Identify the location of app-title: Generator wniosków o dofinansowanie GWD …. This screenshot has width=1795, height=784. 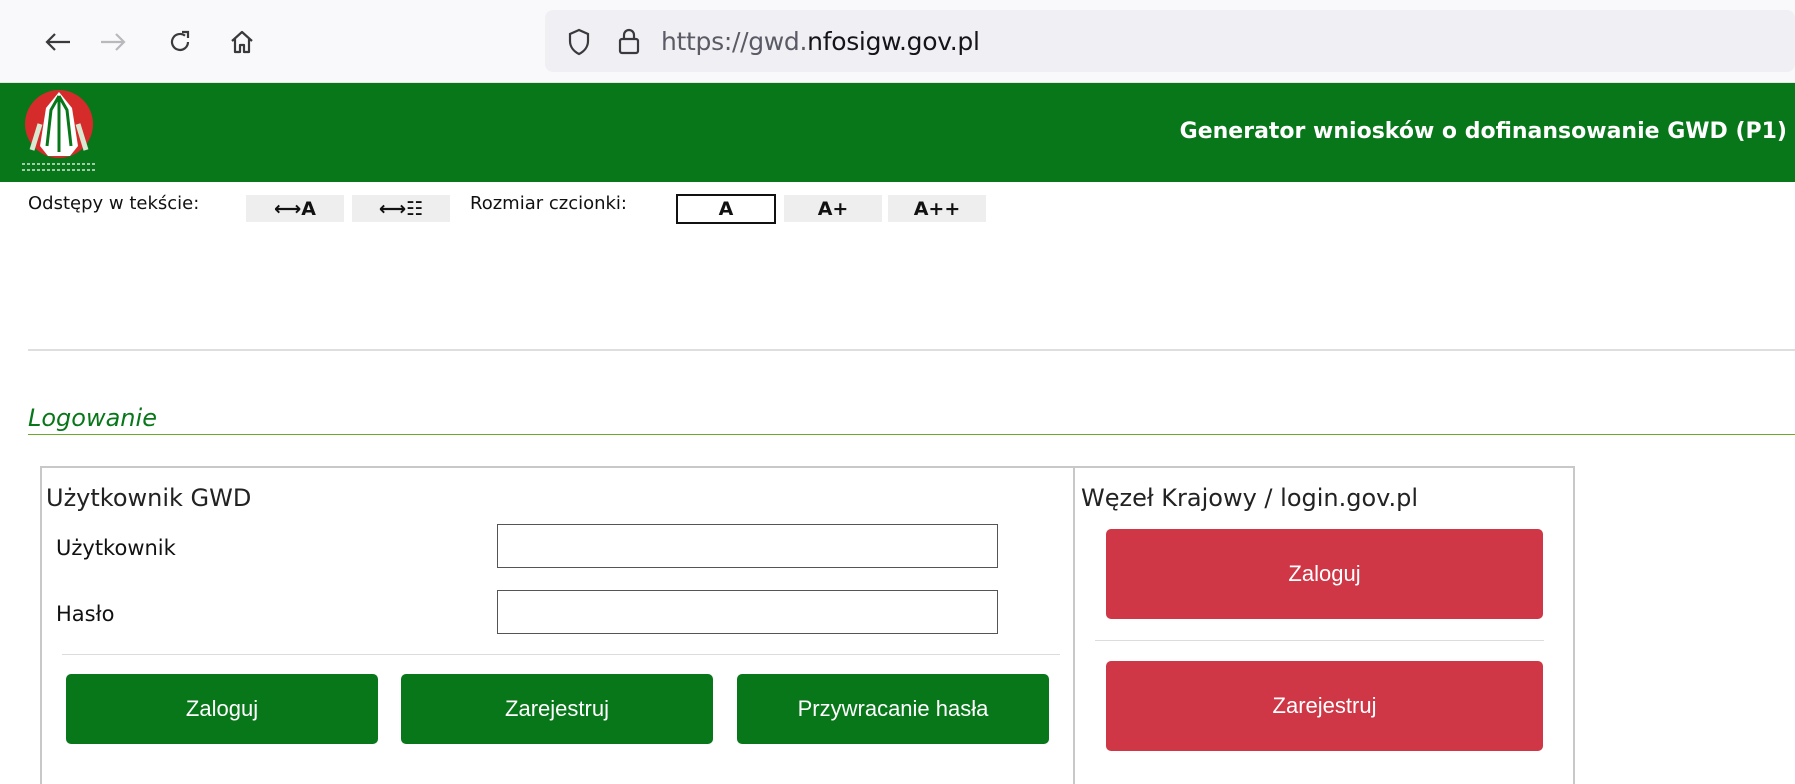
(1483, 131).